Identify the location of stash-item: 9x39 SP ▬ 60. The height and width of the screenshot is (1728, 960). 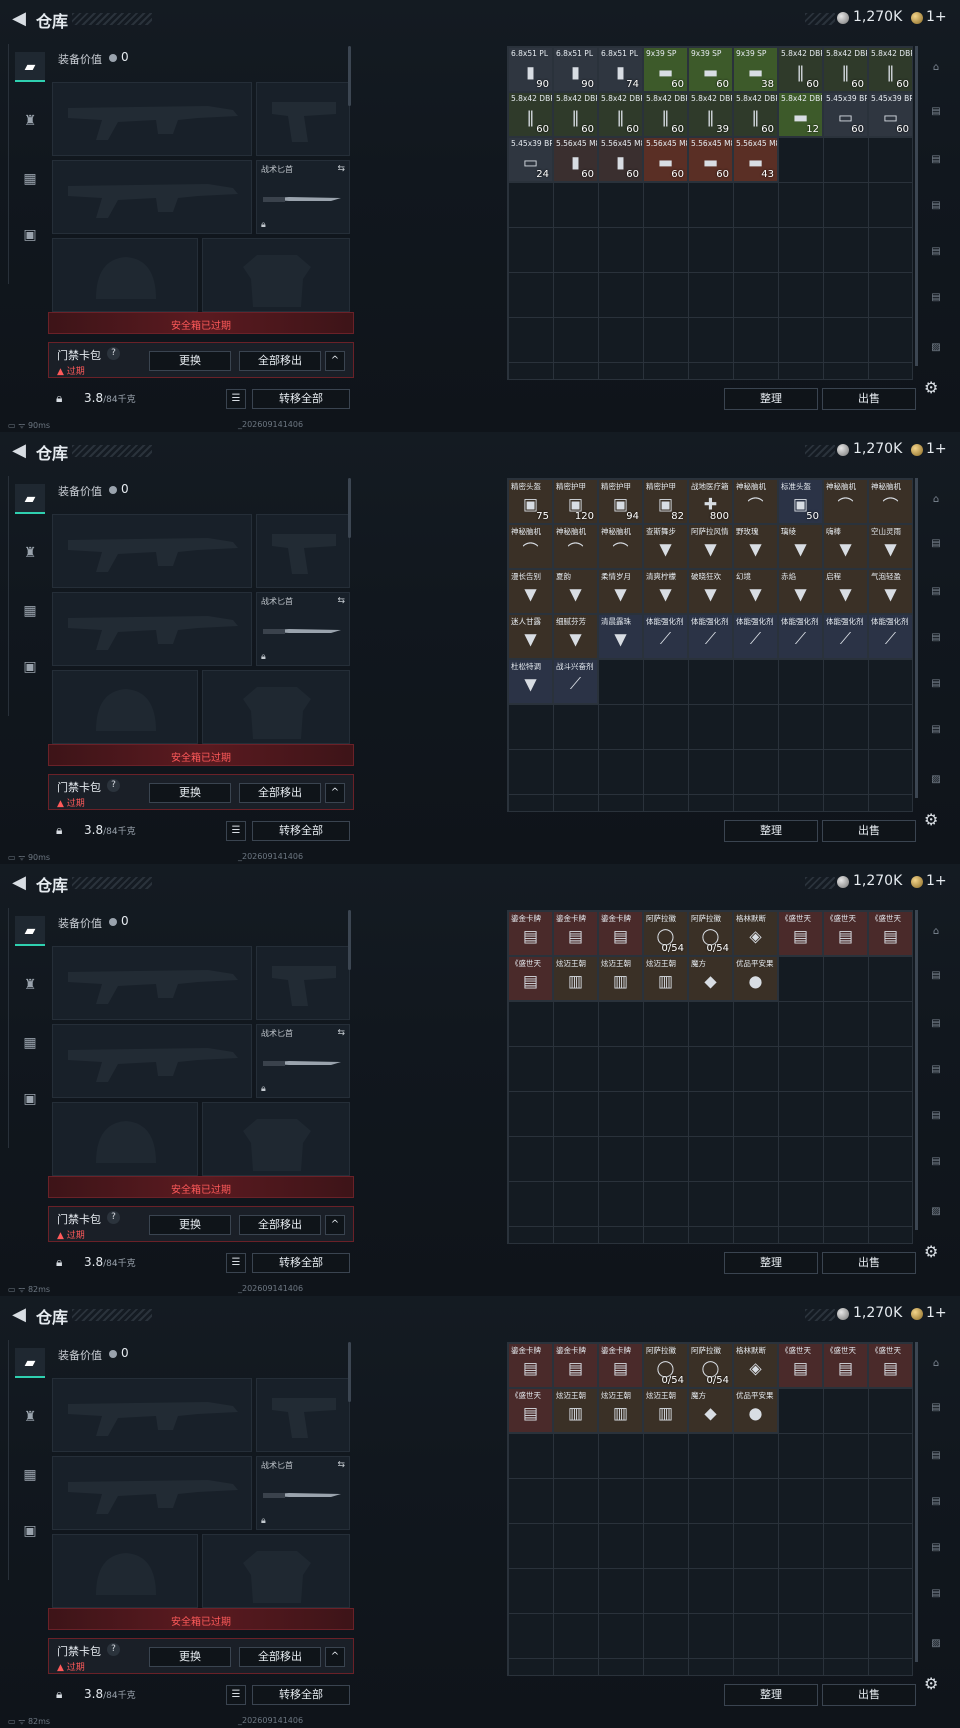
(665, 69).